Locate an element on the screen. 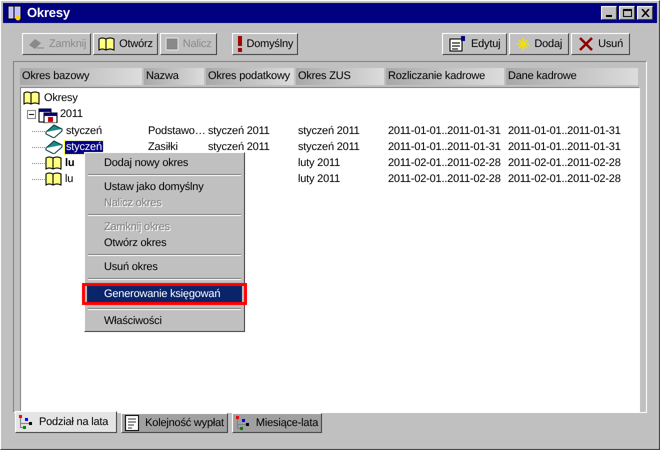  column-header: Okres bazowy is located at coordinates (81, 76).